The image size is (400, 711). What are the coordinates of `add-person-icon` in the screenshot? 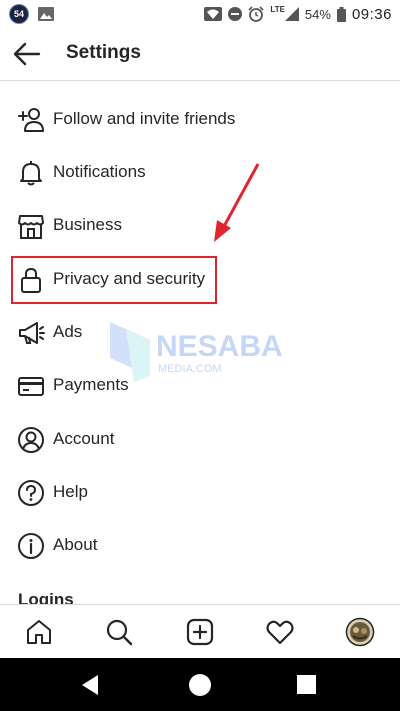 It's located at (31, 120).